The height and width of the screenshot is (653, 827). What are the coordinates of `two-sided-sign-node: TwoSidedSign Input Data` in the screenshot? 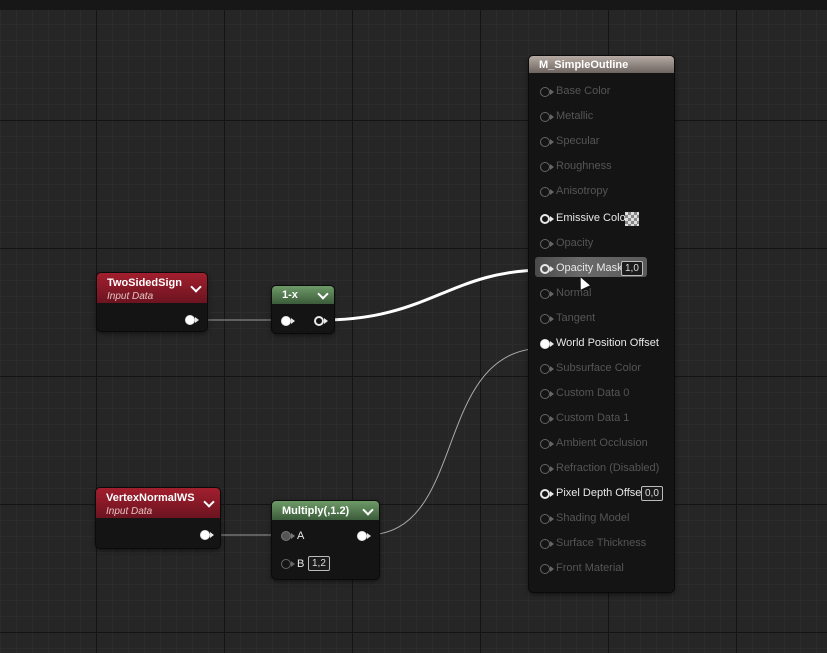 It's located at (152, 302).